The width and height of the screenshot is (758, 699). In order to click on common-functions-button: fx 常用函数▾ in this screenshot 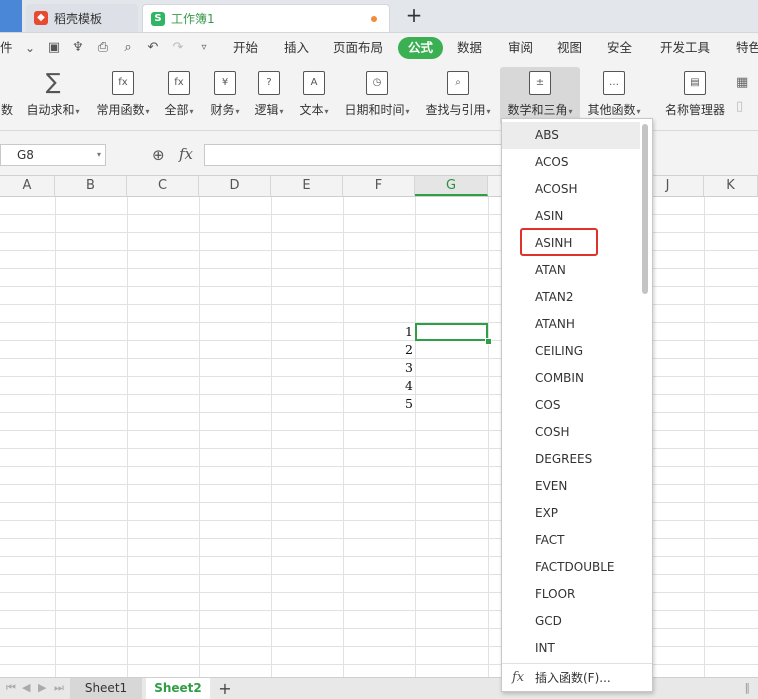, I will do `click(123, 96)`.